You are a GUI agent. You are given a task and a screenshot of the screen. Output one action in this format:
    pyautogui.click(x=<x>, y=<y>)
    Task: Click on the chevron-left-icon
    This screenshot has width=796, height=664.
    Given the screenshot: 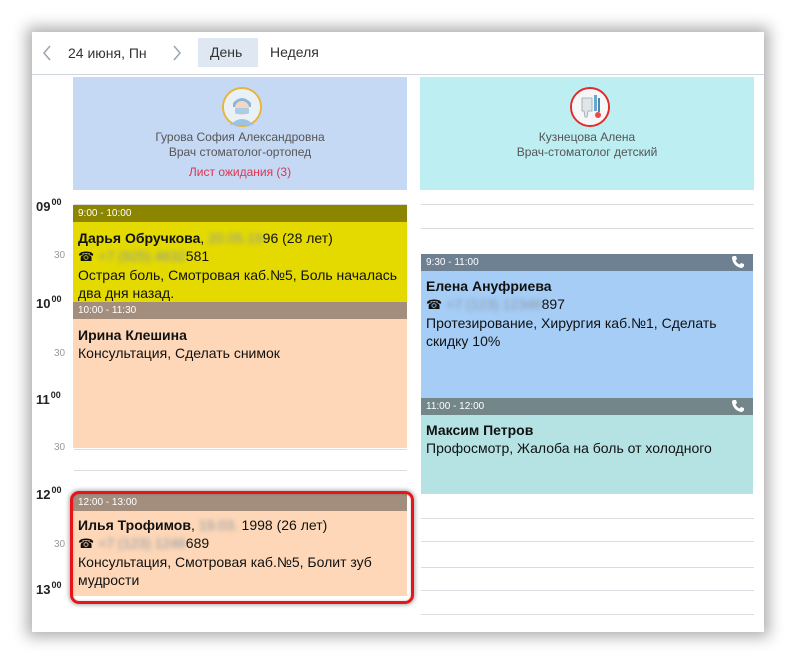 What is the action you would take?
    pyautogui.click(x=47, y=53)
    